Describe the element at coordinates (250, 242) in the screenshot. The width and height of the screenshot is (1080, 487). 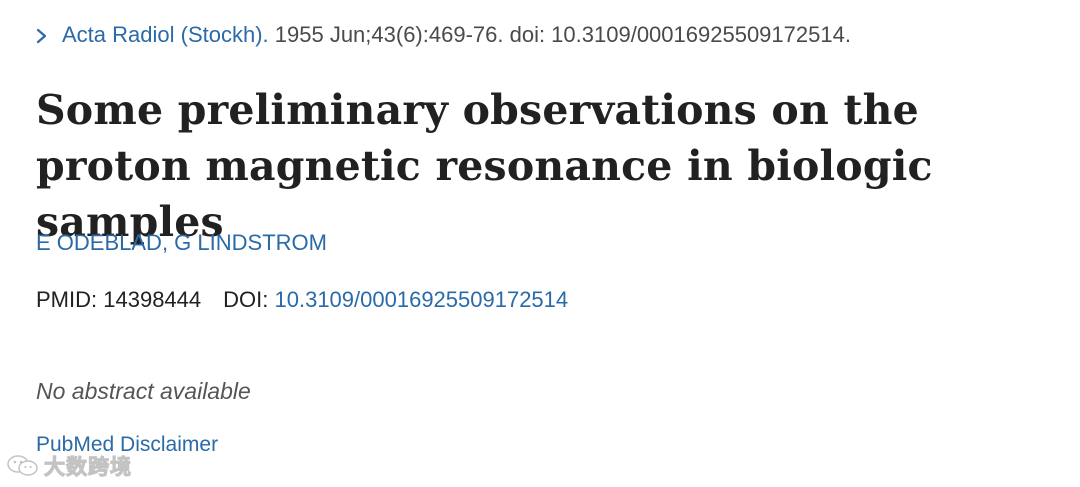
I see `author-link: G LINDSTROM` at that location.